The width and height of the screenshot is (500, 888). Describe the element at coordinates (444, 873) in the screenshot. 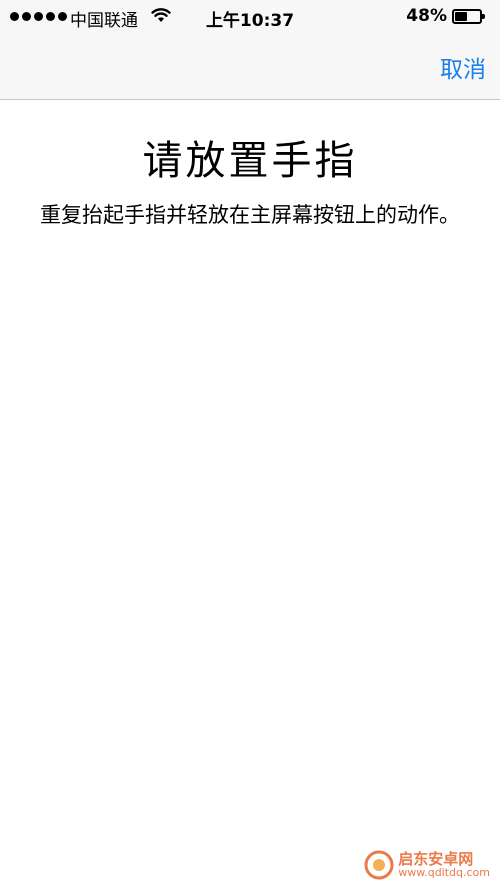

I see `watermark-url: www.qdltdq.com` at that location.